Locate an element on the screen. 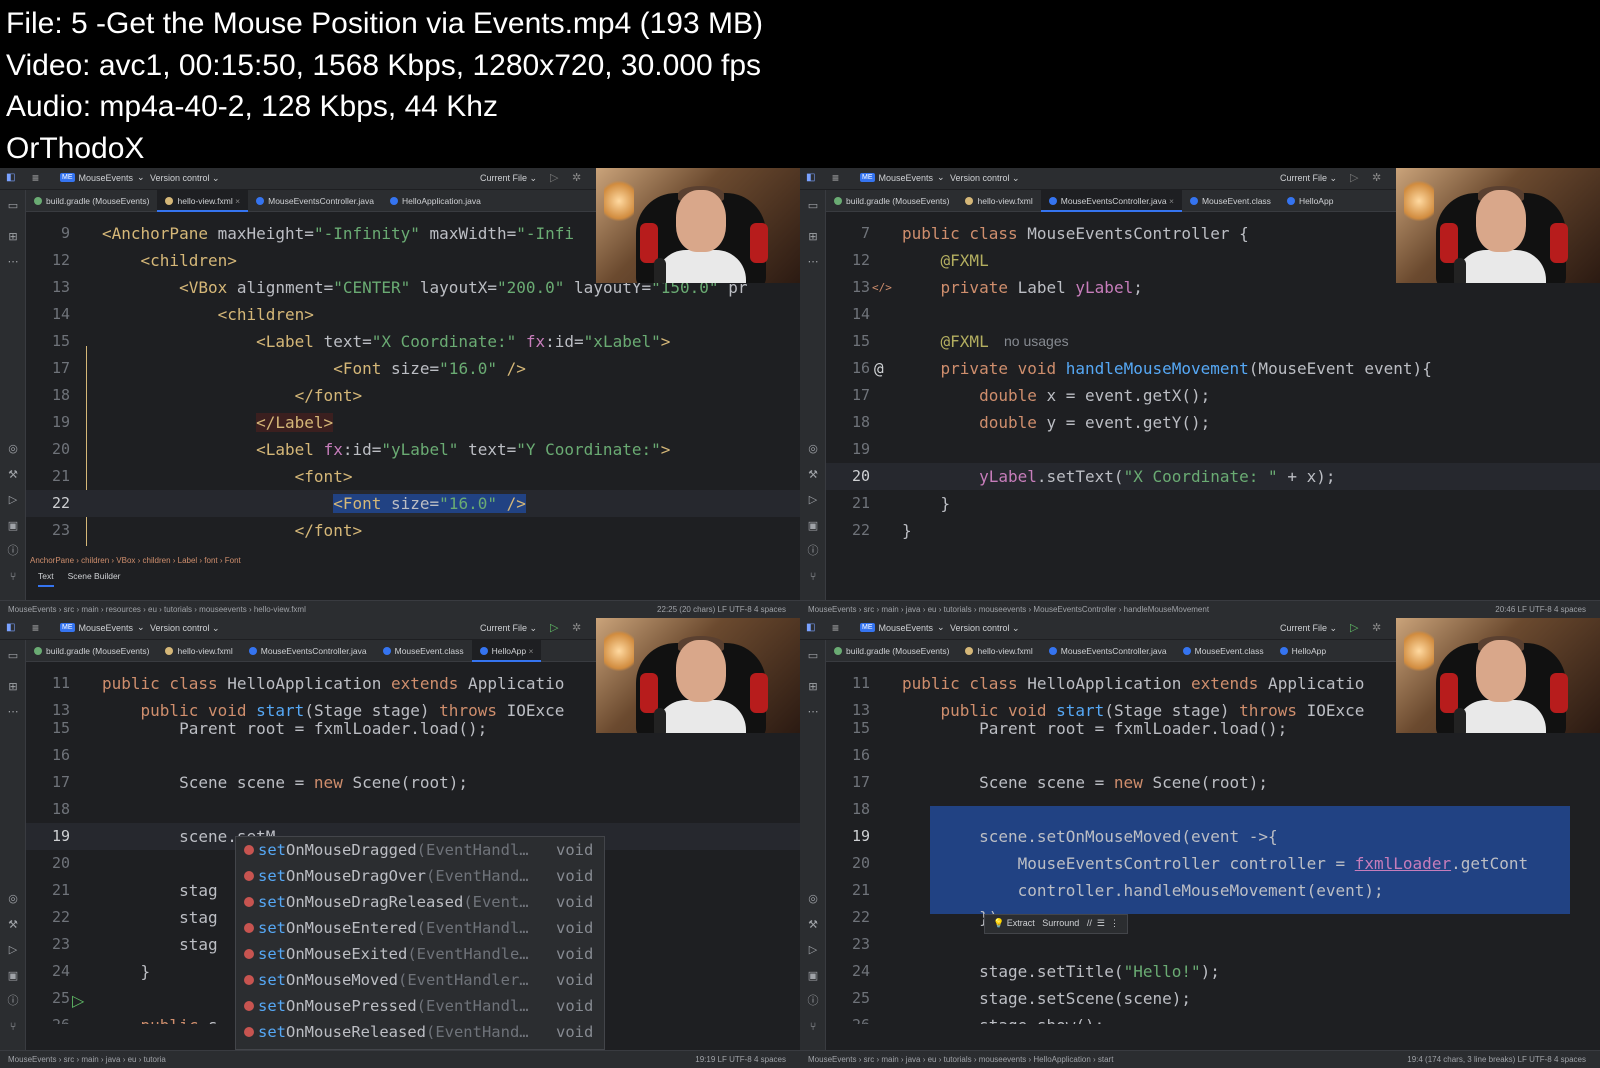  completion-item: setOnMouseDragged(EventHandl… void is located at coordinates (420, 850).